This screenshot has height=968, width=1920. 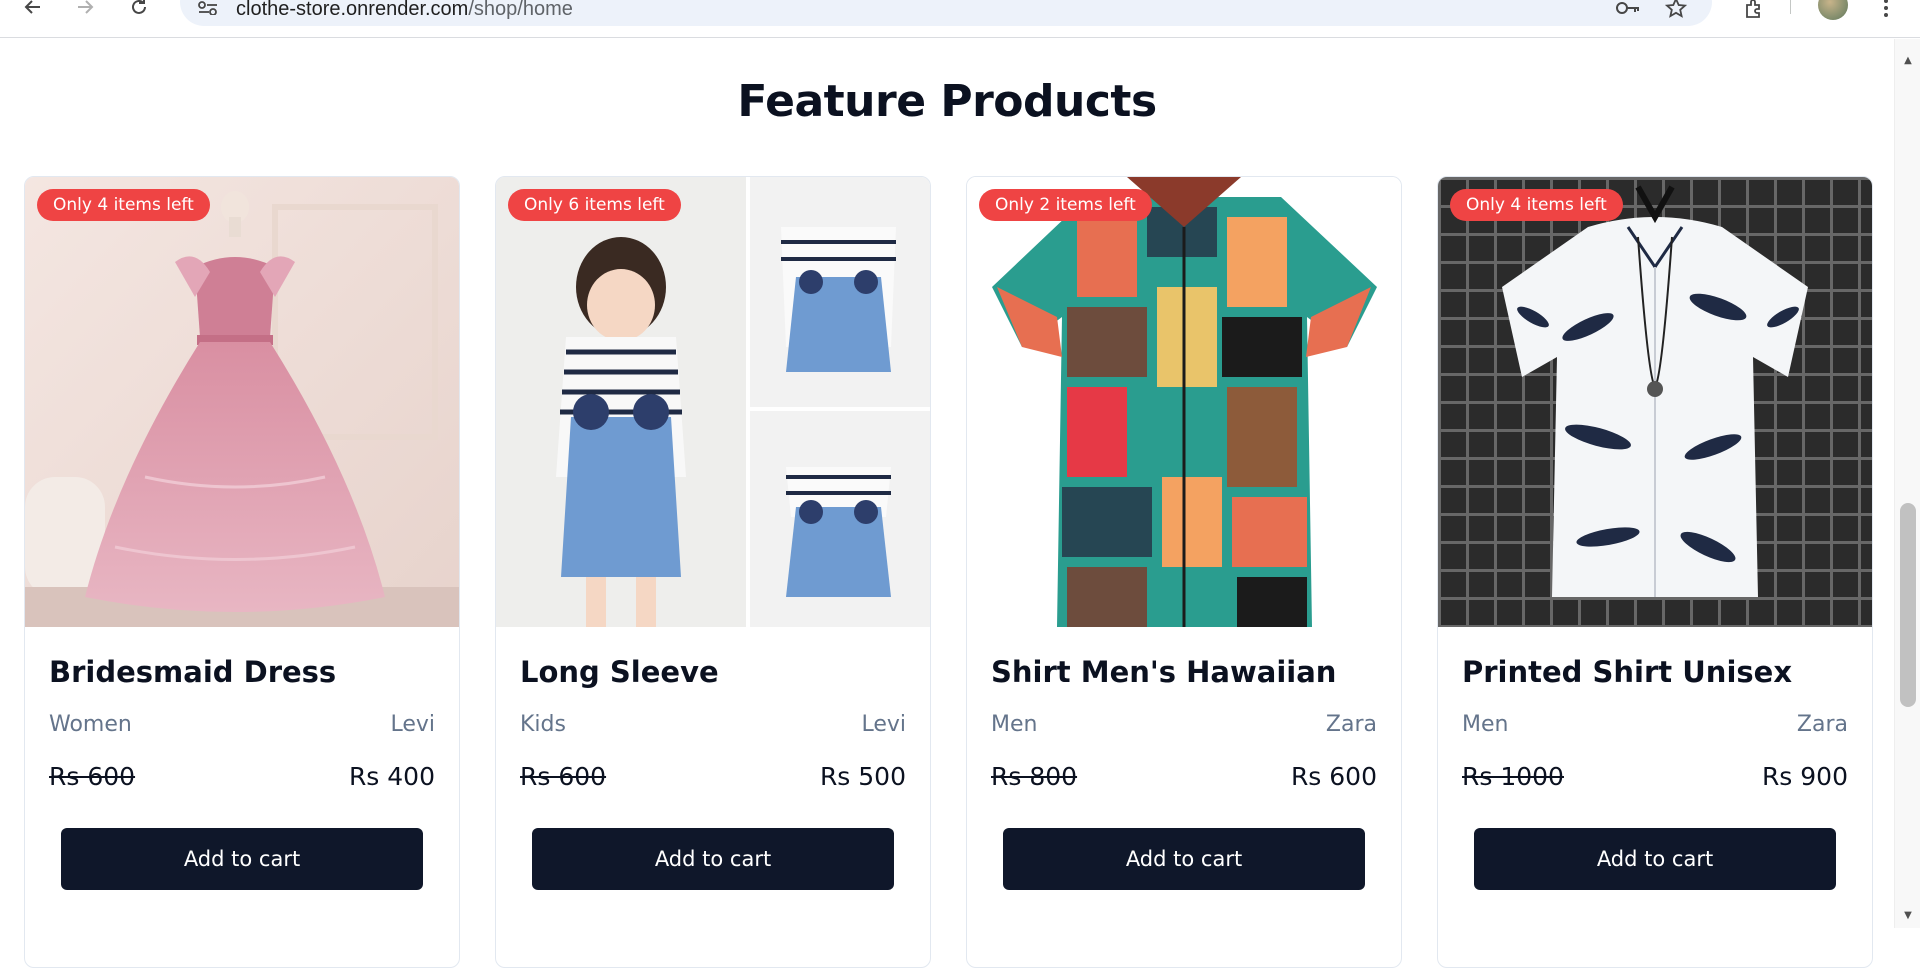 I want to click on original-price: Rs 1000, so click(x=1513, y=776).